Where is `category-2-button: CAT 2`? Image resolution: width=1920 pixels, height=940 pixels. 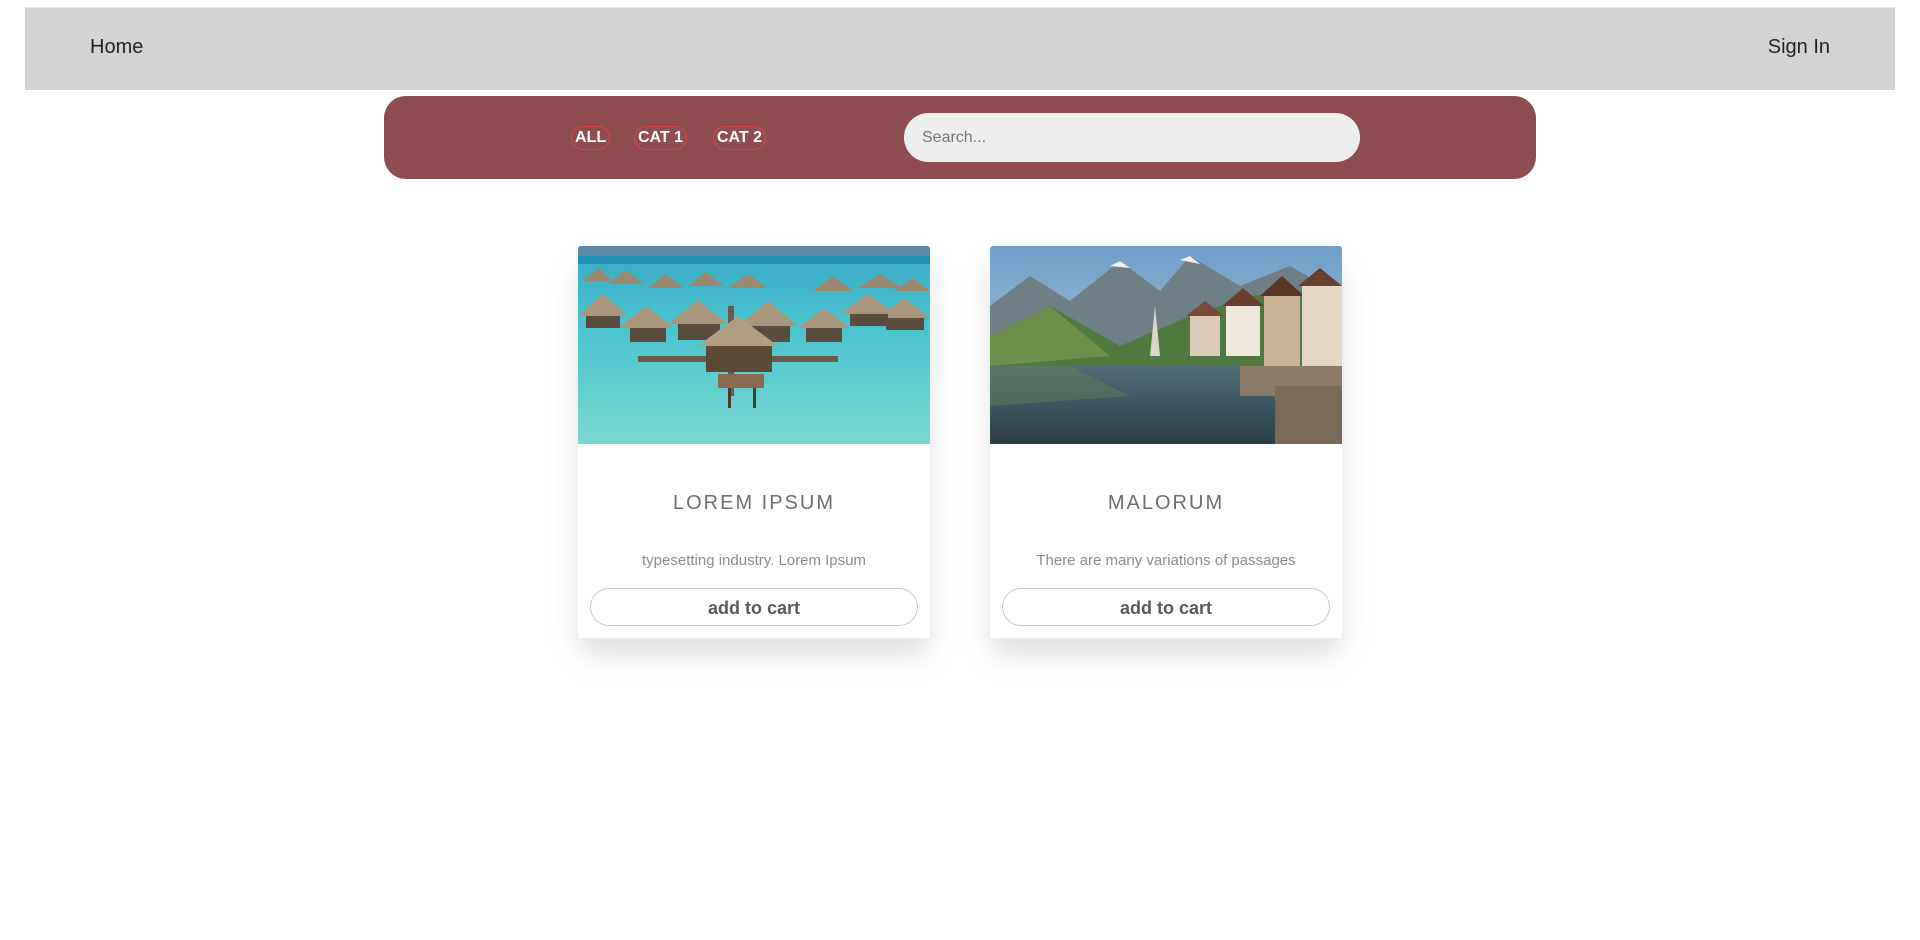
category-2-button: CAT 2 is located at coordinates (740, 138).